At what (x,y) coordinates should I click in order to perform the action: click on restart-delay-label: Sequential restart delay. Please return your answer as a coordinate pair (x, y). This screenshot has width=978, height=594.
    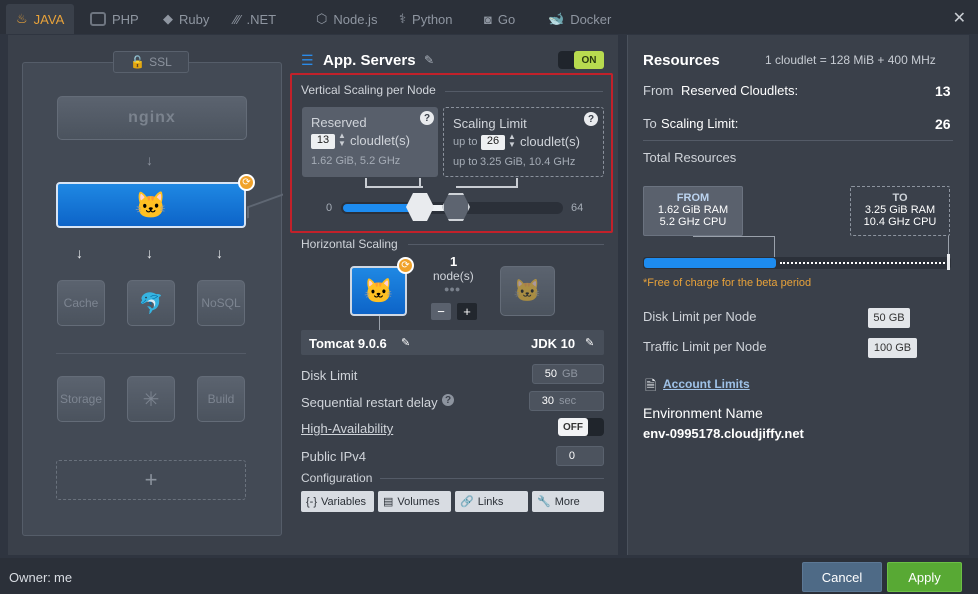
    Looking at the image, I should click on (369, 402).